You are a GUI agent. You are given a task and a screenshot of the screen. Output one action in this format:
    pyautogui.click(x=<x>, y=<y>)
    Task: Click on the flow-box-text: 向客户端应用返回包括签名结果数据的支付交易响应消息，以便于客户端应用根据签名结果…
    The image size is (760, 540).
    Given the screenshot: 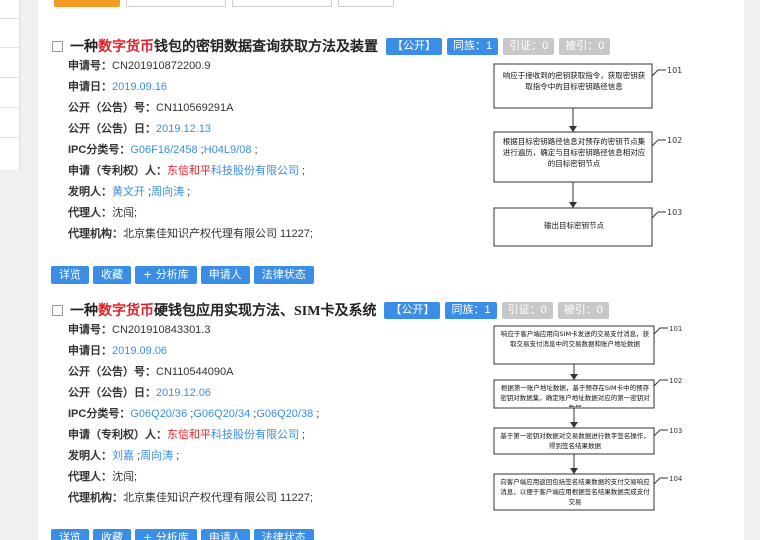 What is the action you would take?
    pyautogui.click(x=575, y=492)
    